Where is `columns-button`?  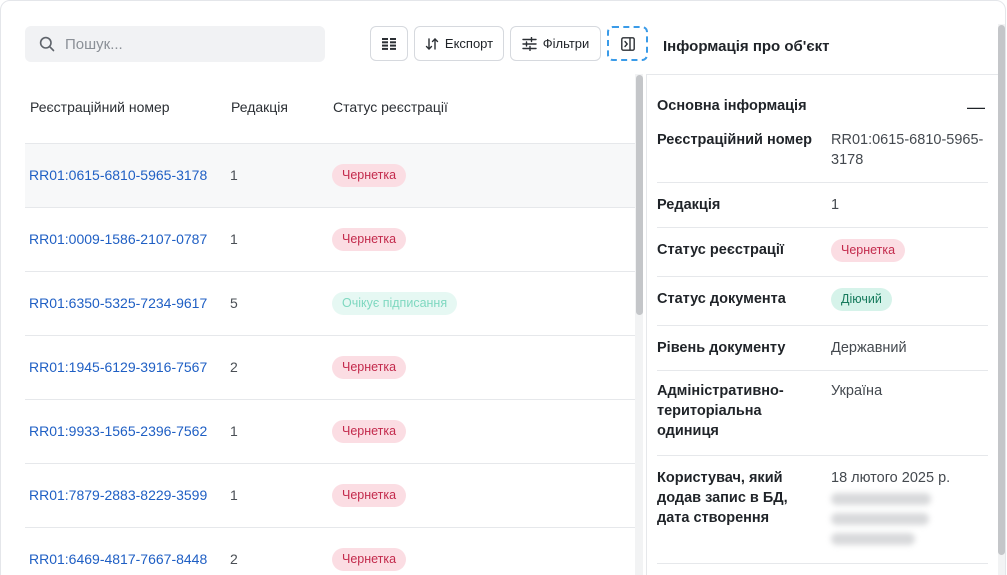 columns-button is located at coordinates (389, 43).